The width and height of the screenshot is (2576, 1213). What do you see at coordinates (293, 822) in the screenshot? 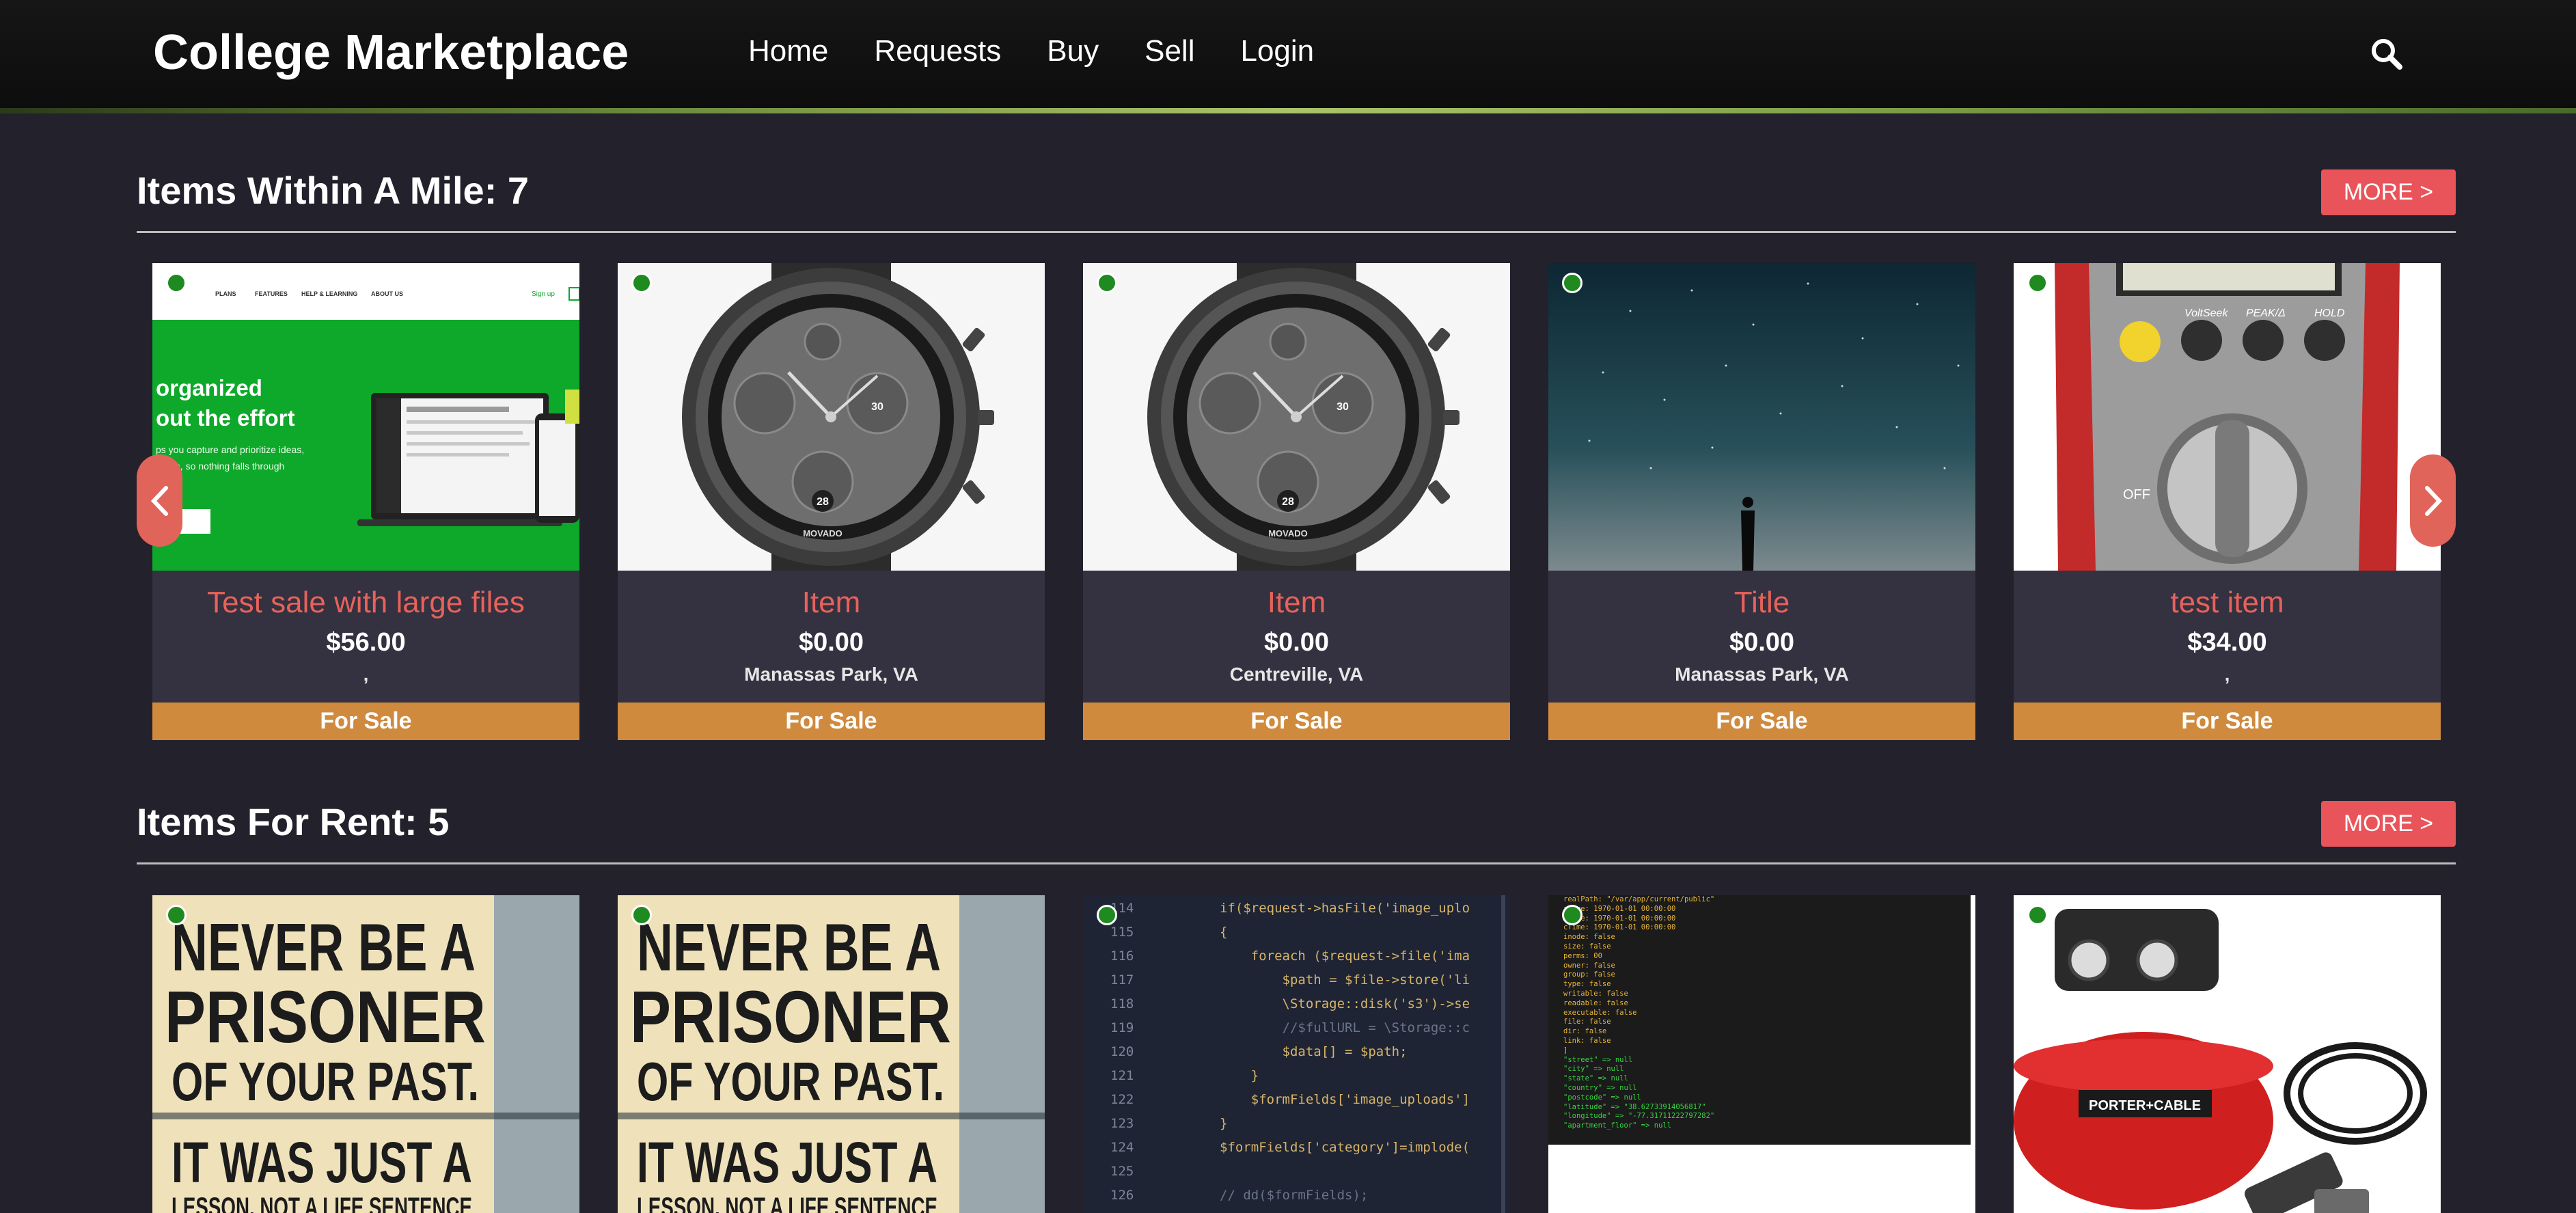
I see `section-title-rent: Items For Rent: 5` at bounding box center [293, 822].